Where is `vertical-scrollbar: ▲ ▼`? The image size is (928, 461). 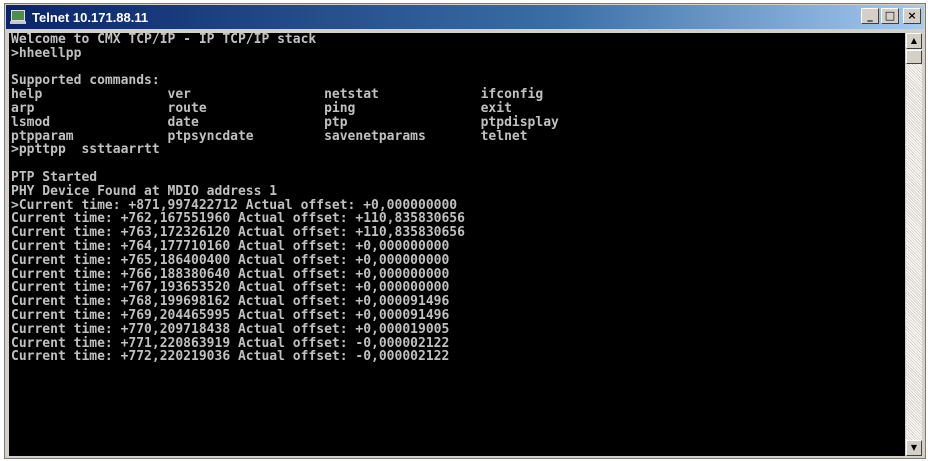 vertical-scrollbar: ▲ ▼ is located at coordinates (914, 244).